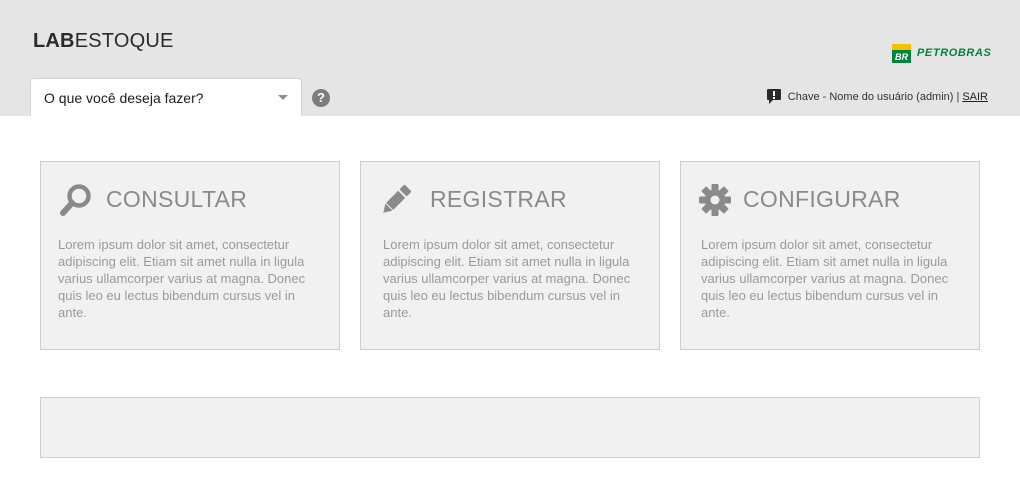 Image resolution: width=1020 pixels, height=500 pixels. I want to click on caret-down-icon, so click(283, 97).